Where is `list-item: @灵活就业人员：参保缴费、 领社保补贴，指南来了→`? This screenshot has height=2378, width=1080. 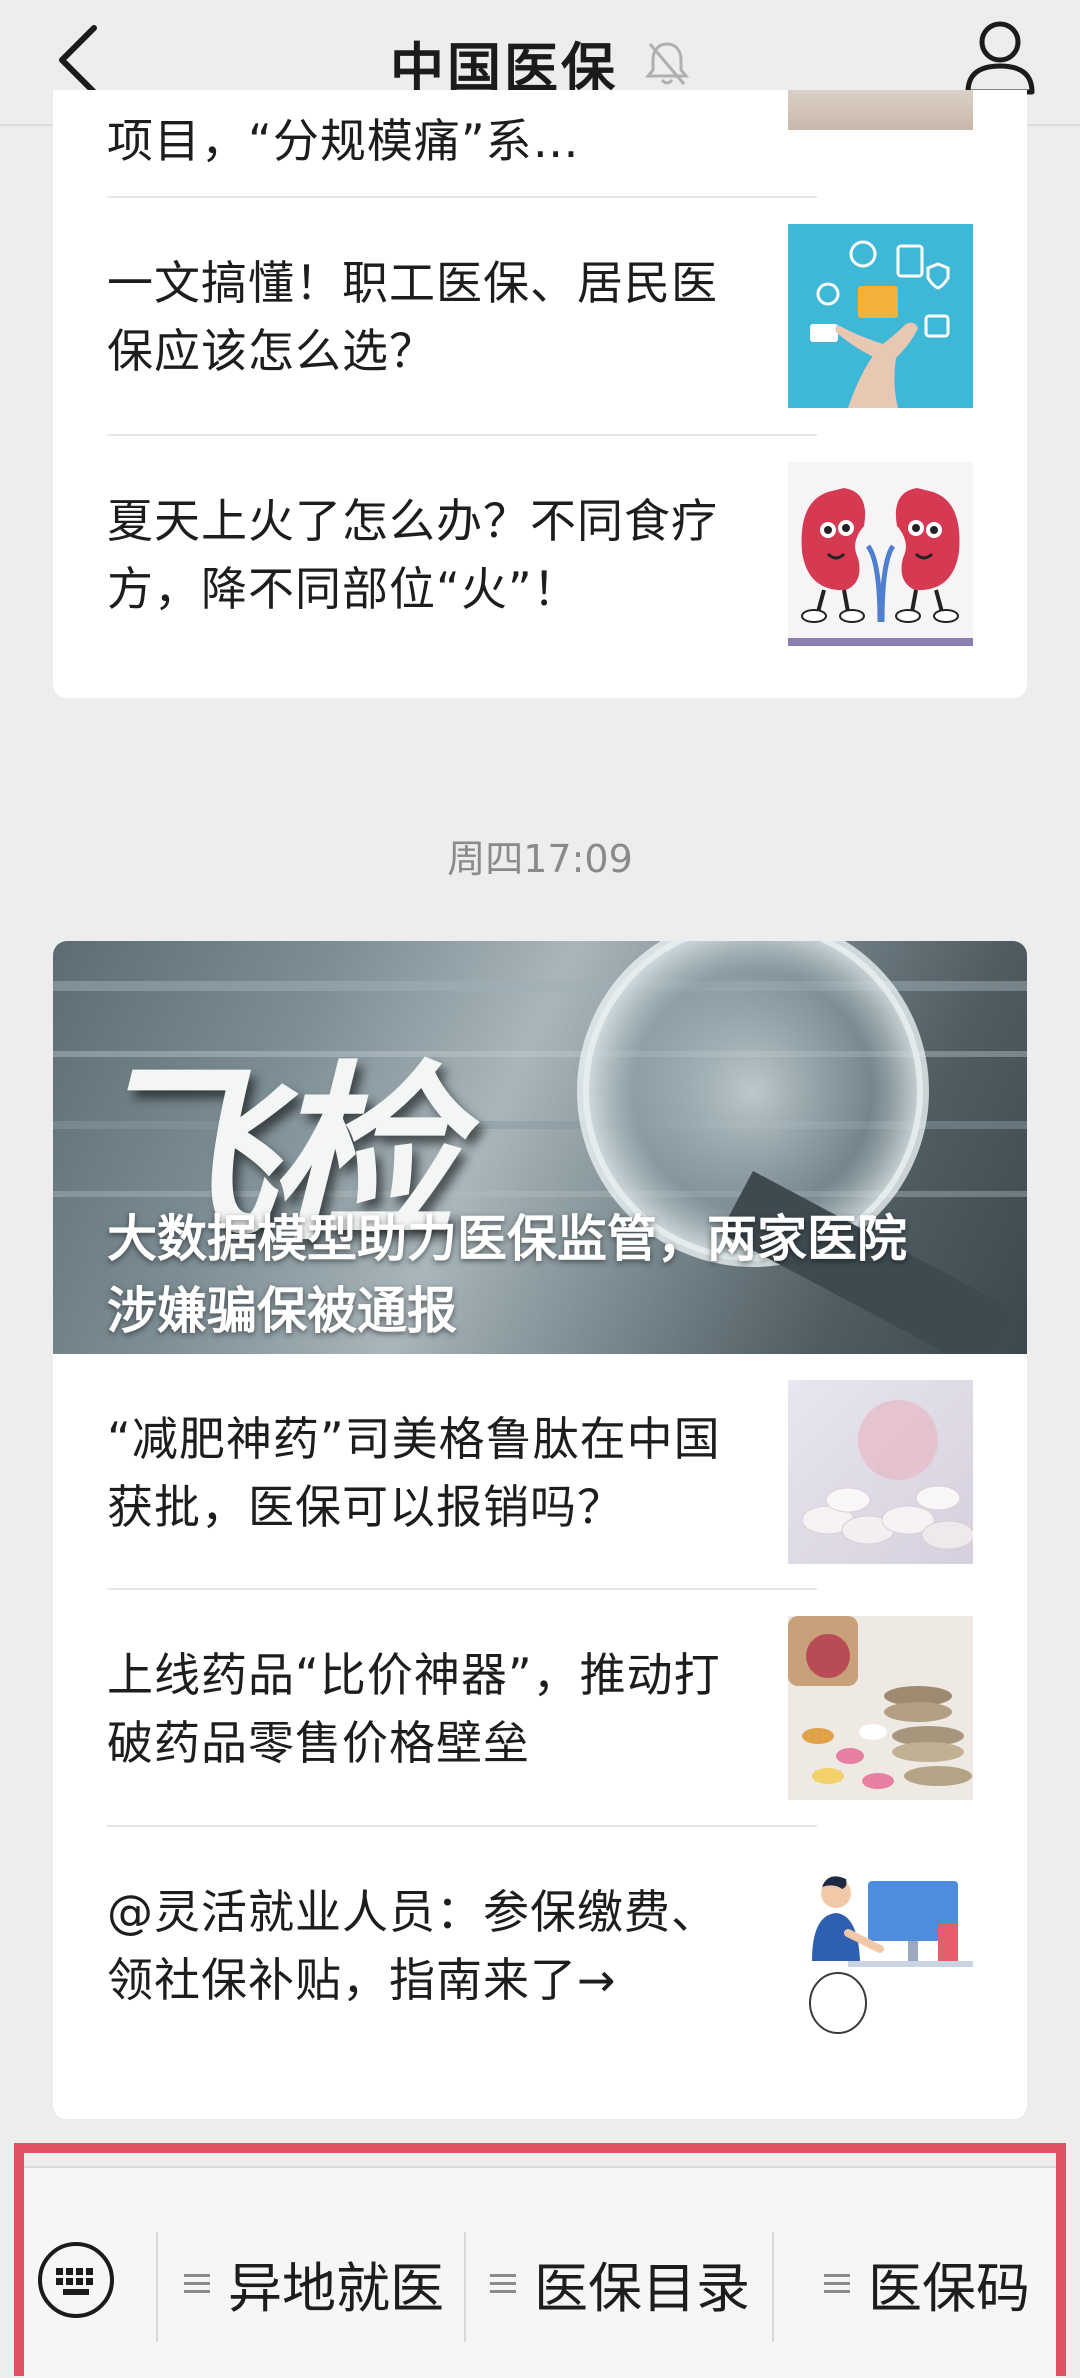 list-item: @灵活就业人员：参保缴费、 领社保补贴，指南来了→ is located at coordinates (540, 1945).